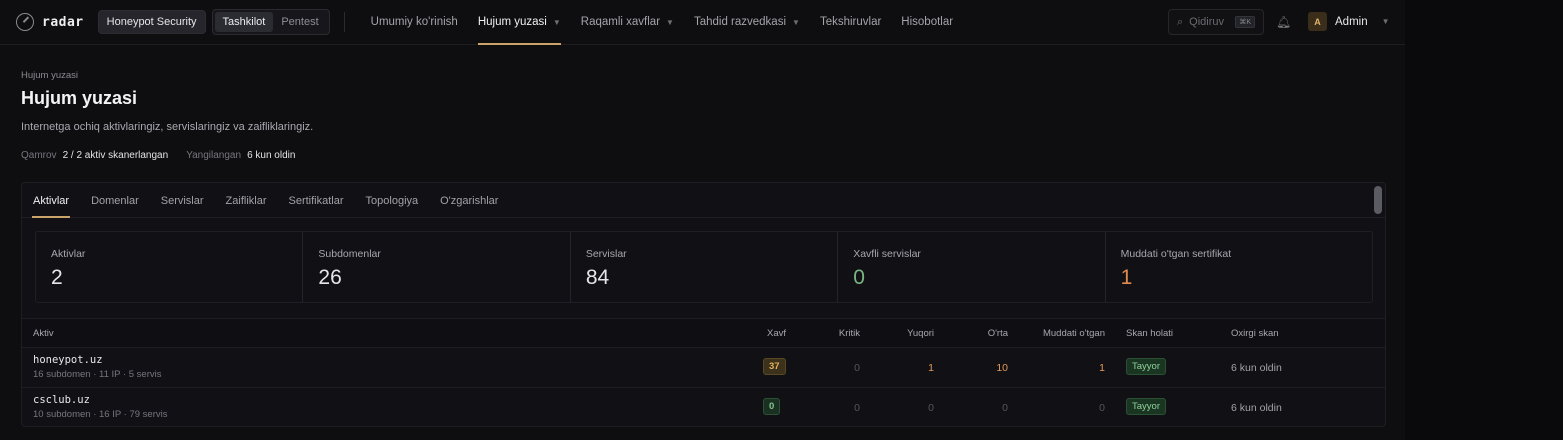  What do you see at coordinates (316, 200) in the screenshot?
I see `tab-certificates: Sertifikatlar` at bounding box center [316, 200].